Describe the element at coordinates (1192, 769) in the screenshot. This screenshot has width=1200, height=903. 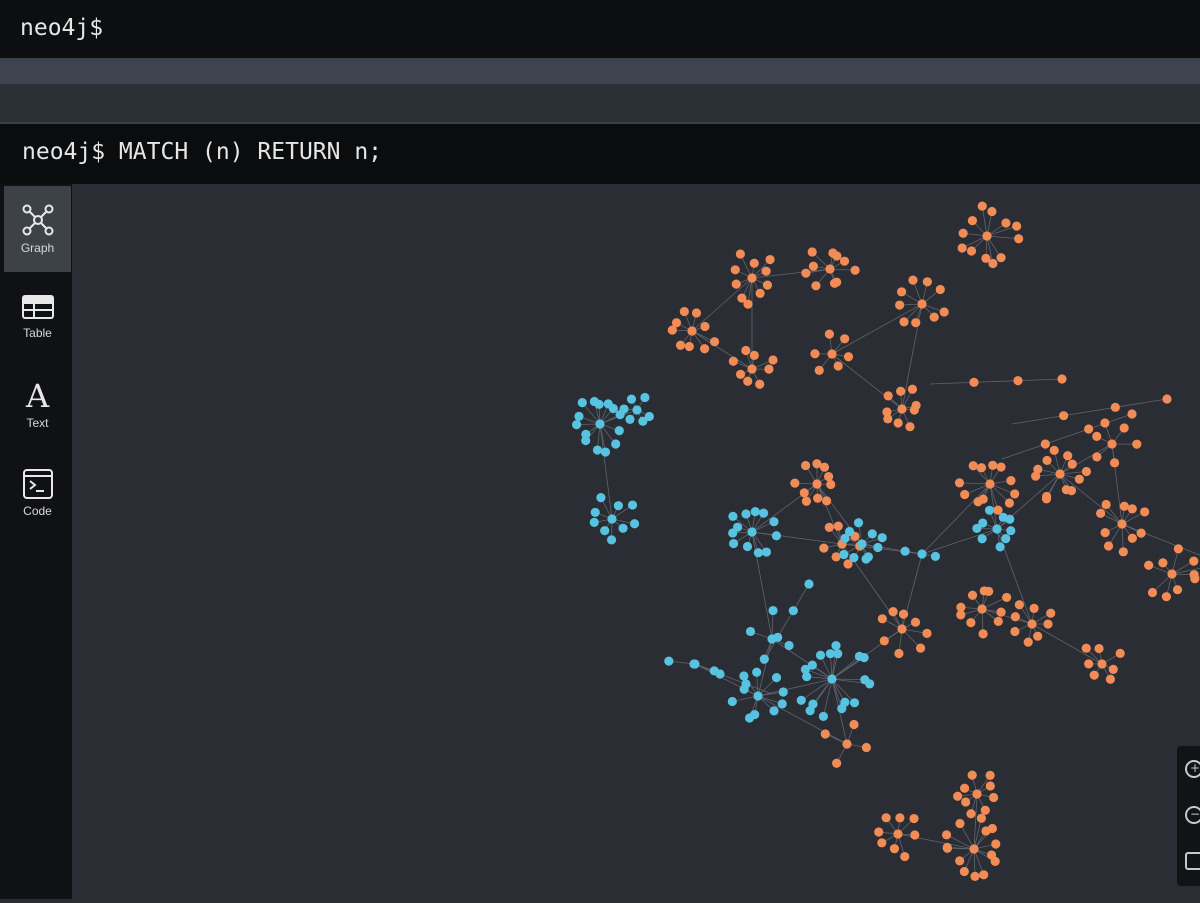
I see `zoom-in-icon: +` at that location.